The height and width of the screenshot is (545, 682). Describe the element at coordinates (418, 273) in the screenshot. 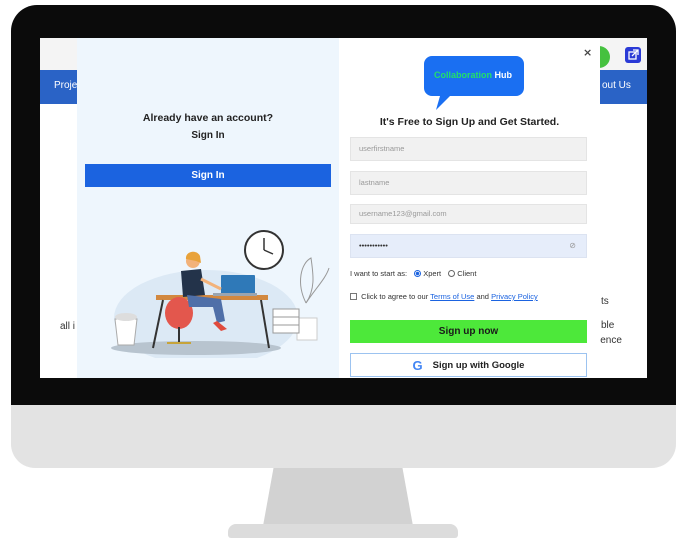

I see `radio-xpert` at that location.